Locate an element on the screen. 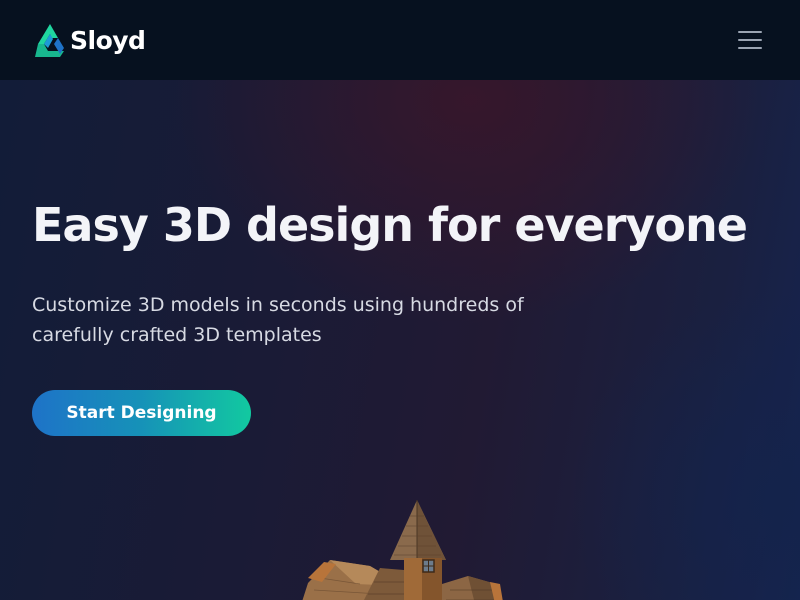 This screenshot has height=600, width=800. hero-title: Easy 3D design for everyone is located at coordinates (390, 225).